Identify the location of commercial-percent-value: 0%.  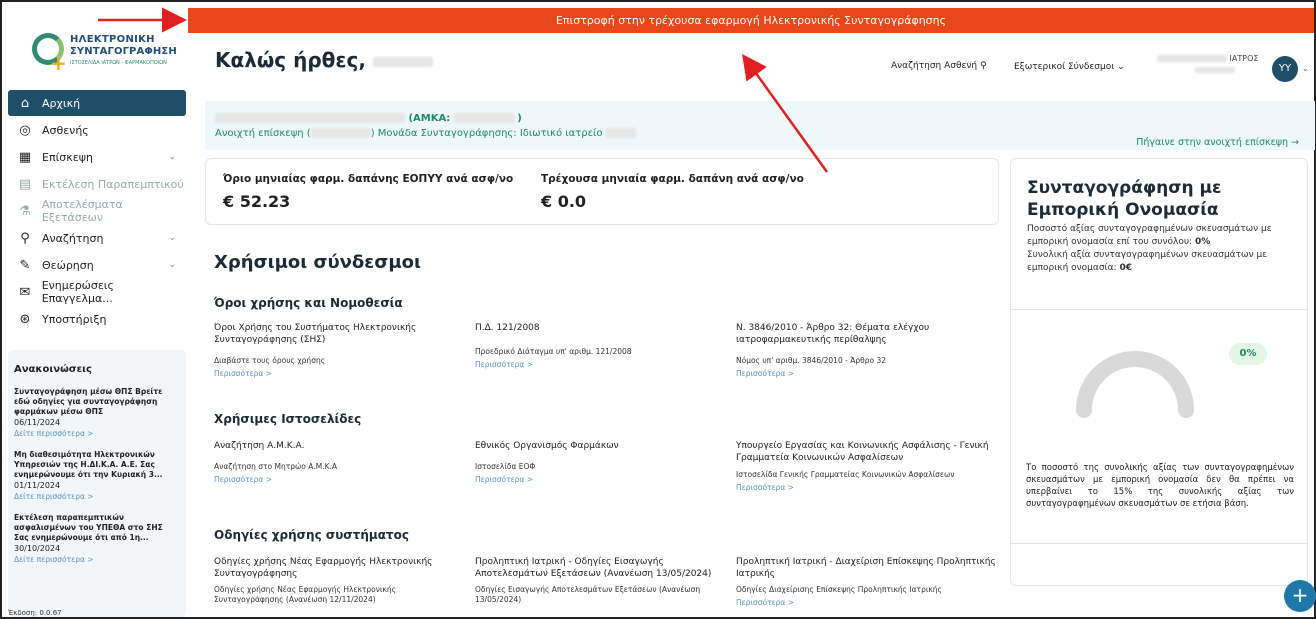
(1202, 242).